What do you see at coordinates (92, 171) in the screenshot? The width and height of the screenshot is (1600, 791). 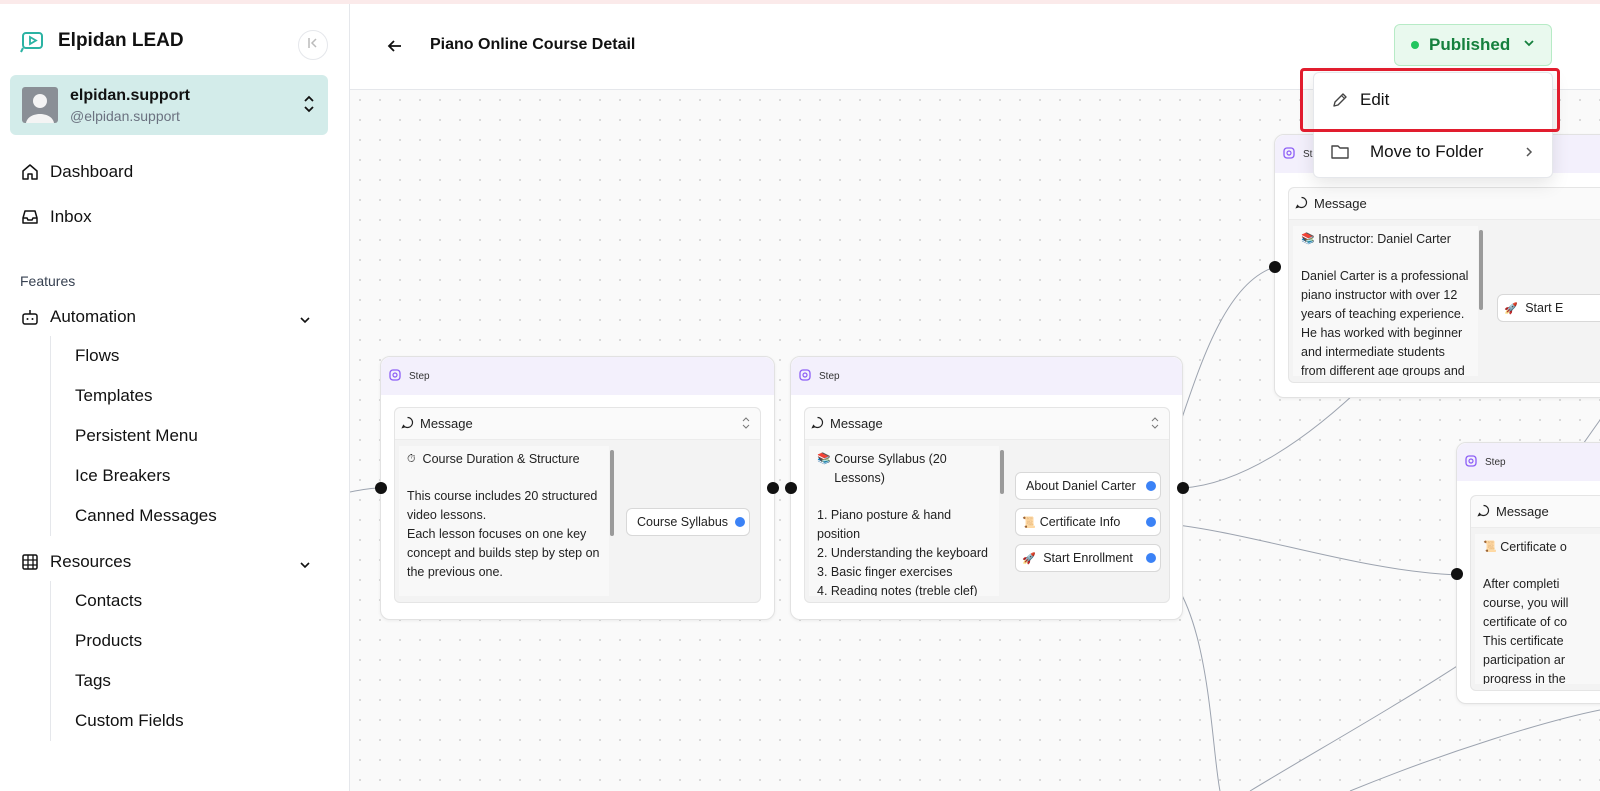 I see `nav-dashboard-label: Dashboard` at bounding box center [92, 171].